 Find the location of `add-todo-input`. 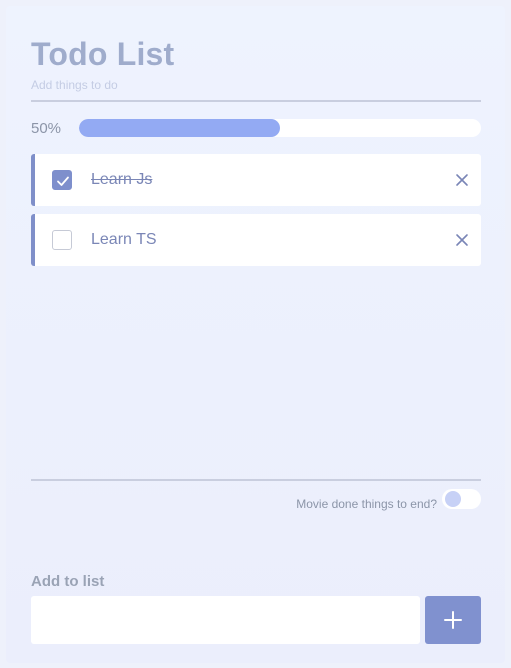

add-todo-input is located at coordinates (225, 620).